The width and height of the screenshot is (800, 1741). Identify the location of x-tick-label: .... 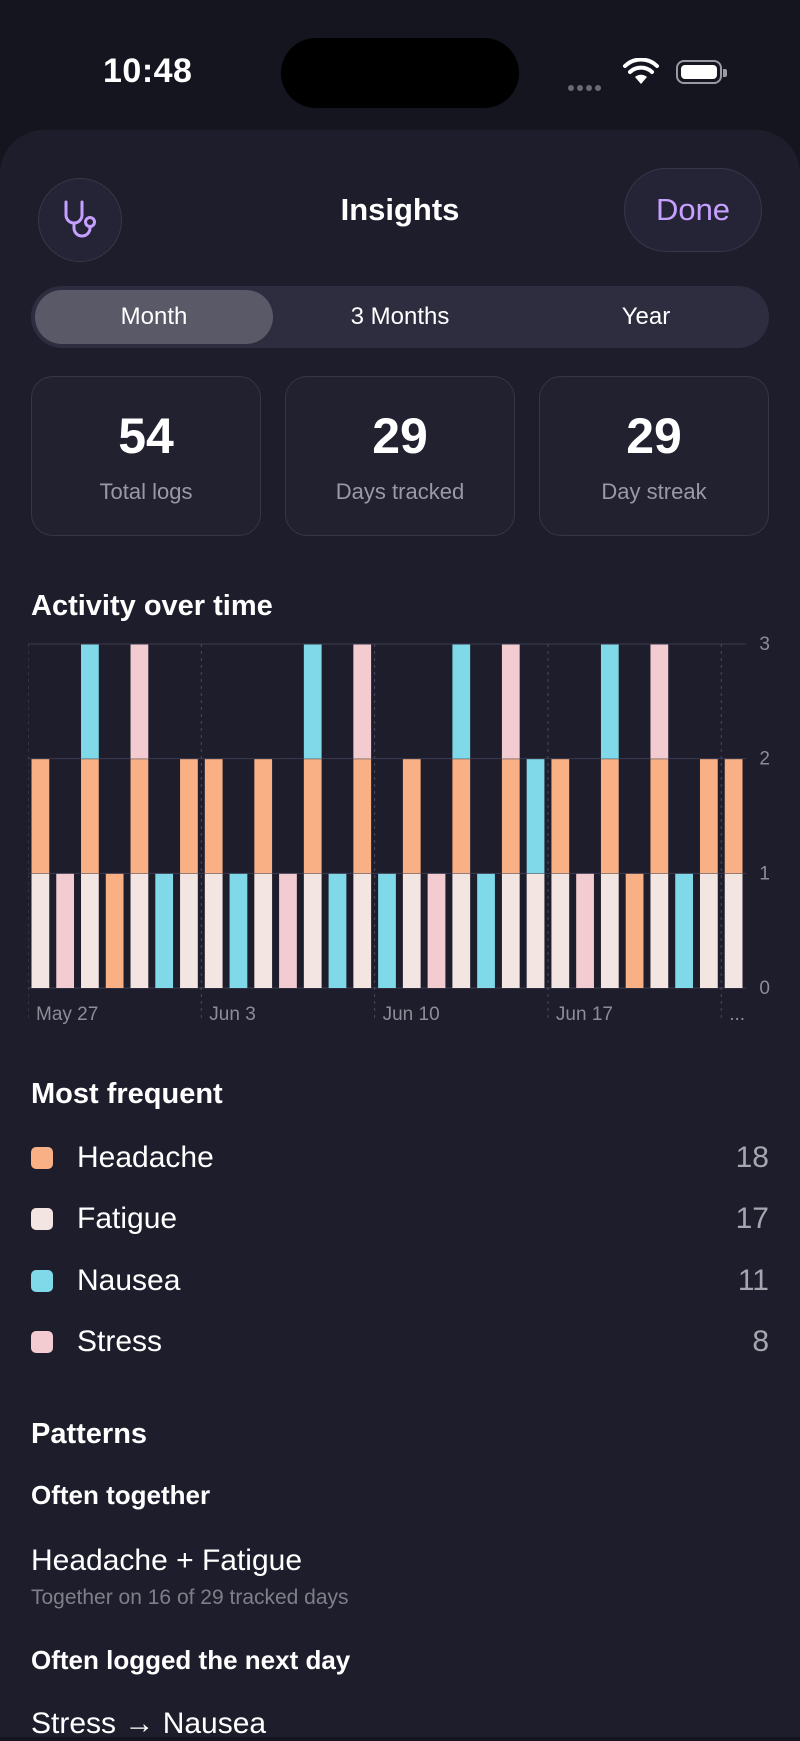
(737, 1014).